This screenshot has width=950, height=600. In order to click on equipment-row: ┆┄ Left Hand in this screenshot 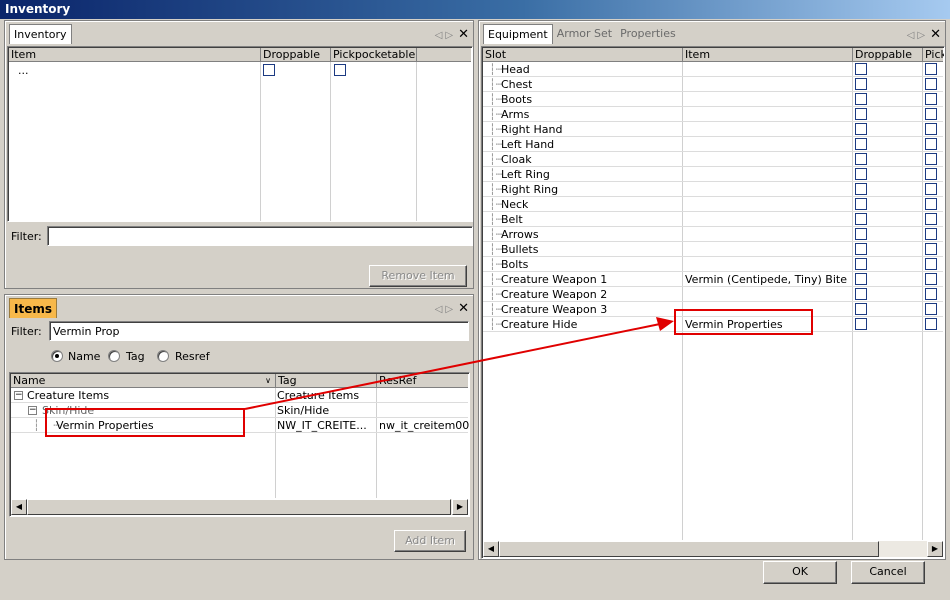, I will do `click(713, 144)`.